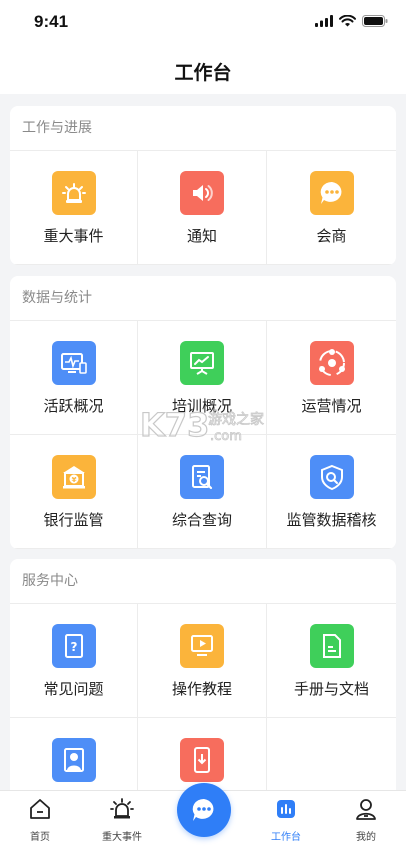 The height and width of the screenshot is (853, 406). Describe the element at coordinates (331, 236) in the screenshot. I see `grid-item-label: 会商` at that location.